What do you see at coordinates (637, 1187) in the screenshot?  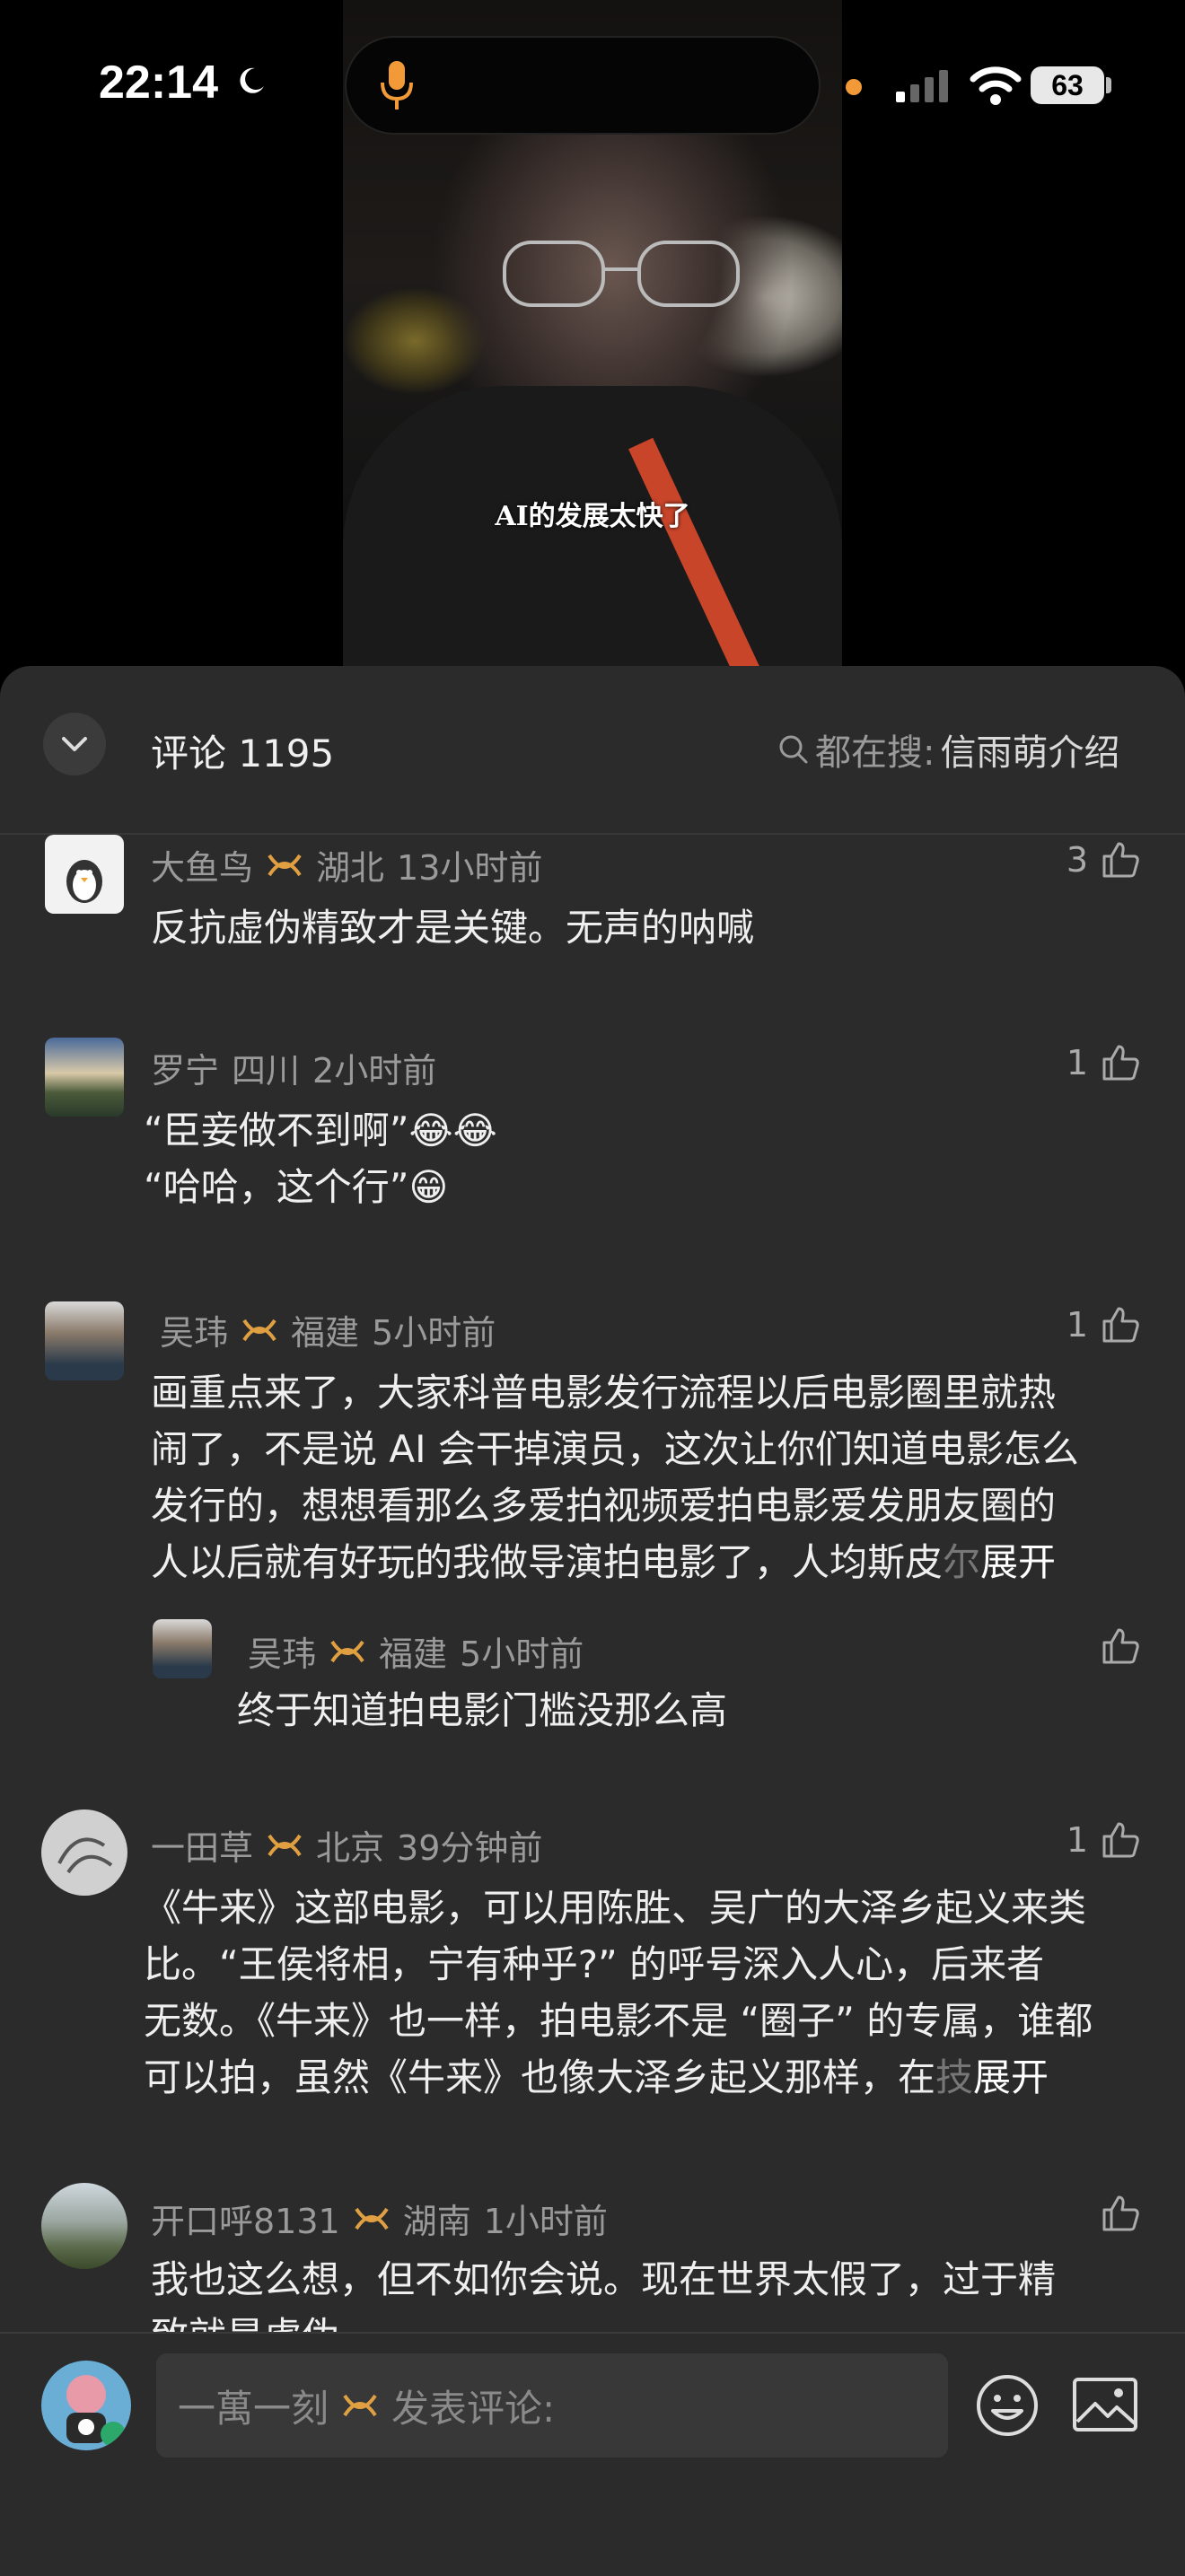 I see `comment-line: “哈哈，这个行”😁` at bounding box center [637, 1187].